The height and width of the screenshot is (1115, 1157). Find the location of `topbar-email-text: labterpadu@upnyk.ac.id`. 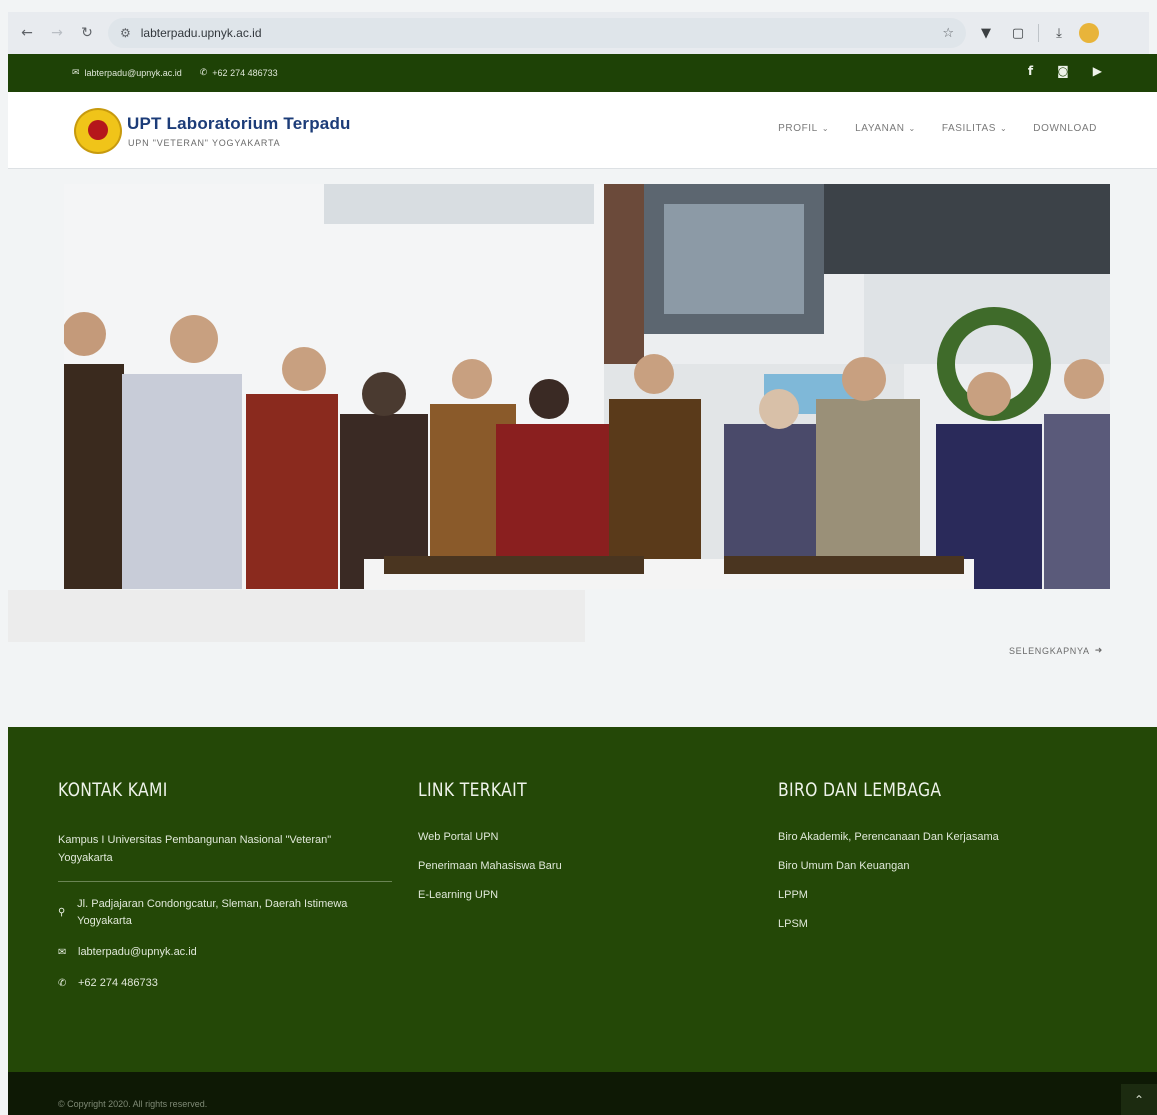

topbar-email-text: labterpadu@upnyk.ac.id is located at coordinates (133, 73).